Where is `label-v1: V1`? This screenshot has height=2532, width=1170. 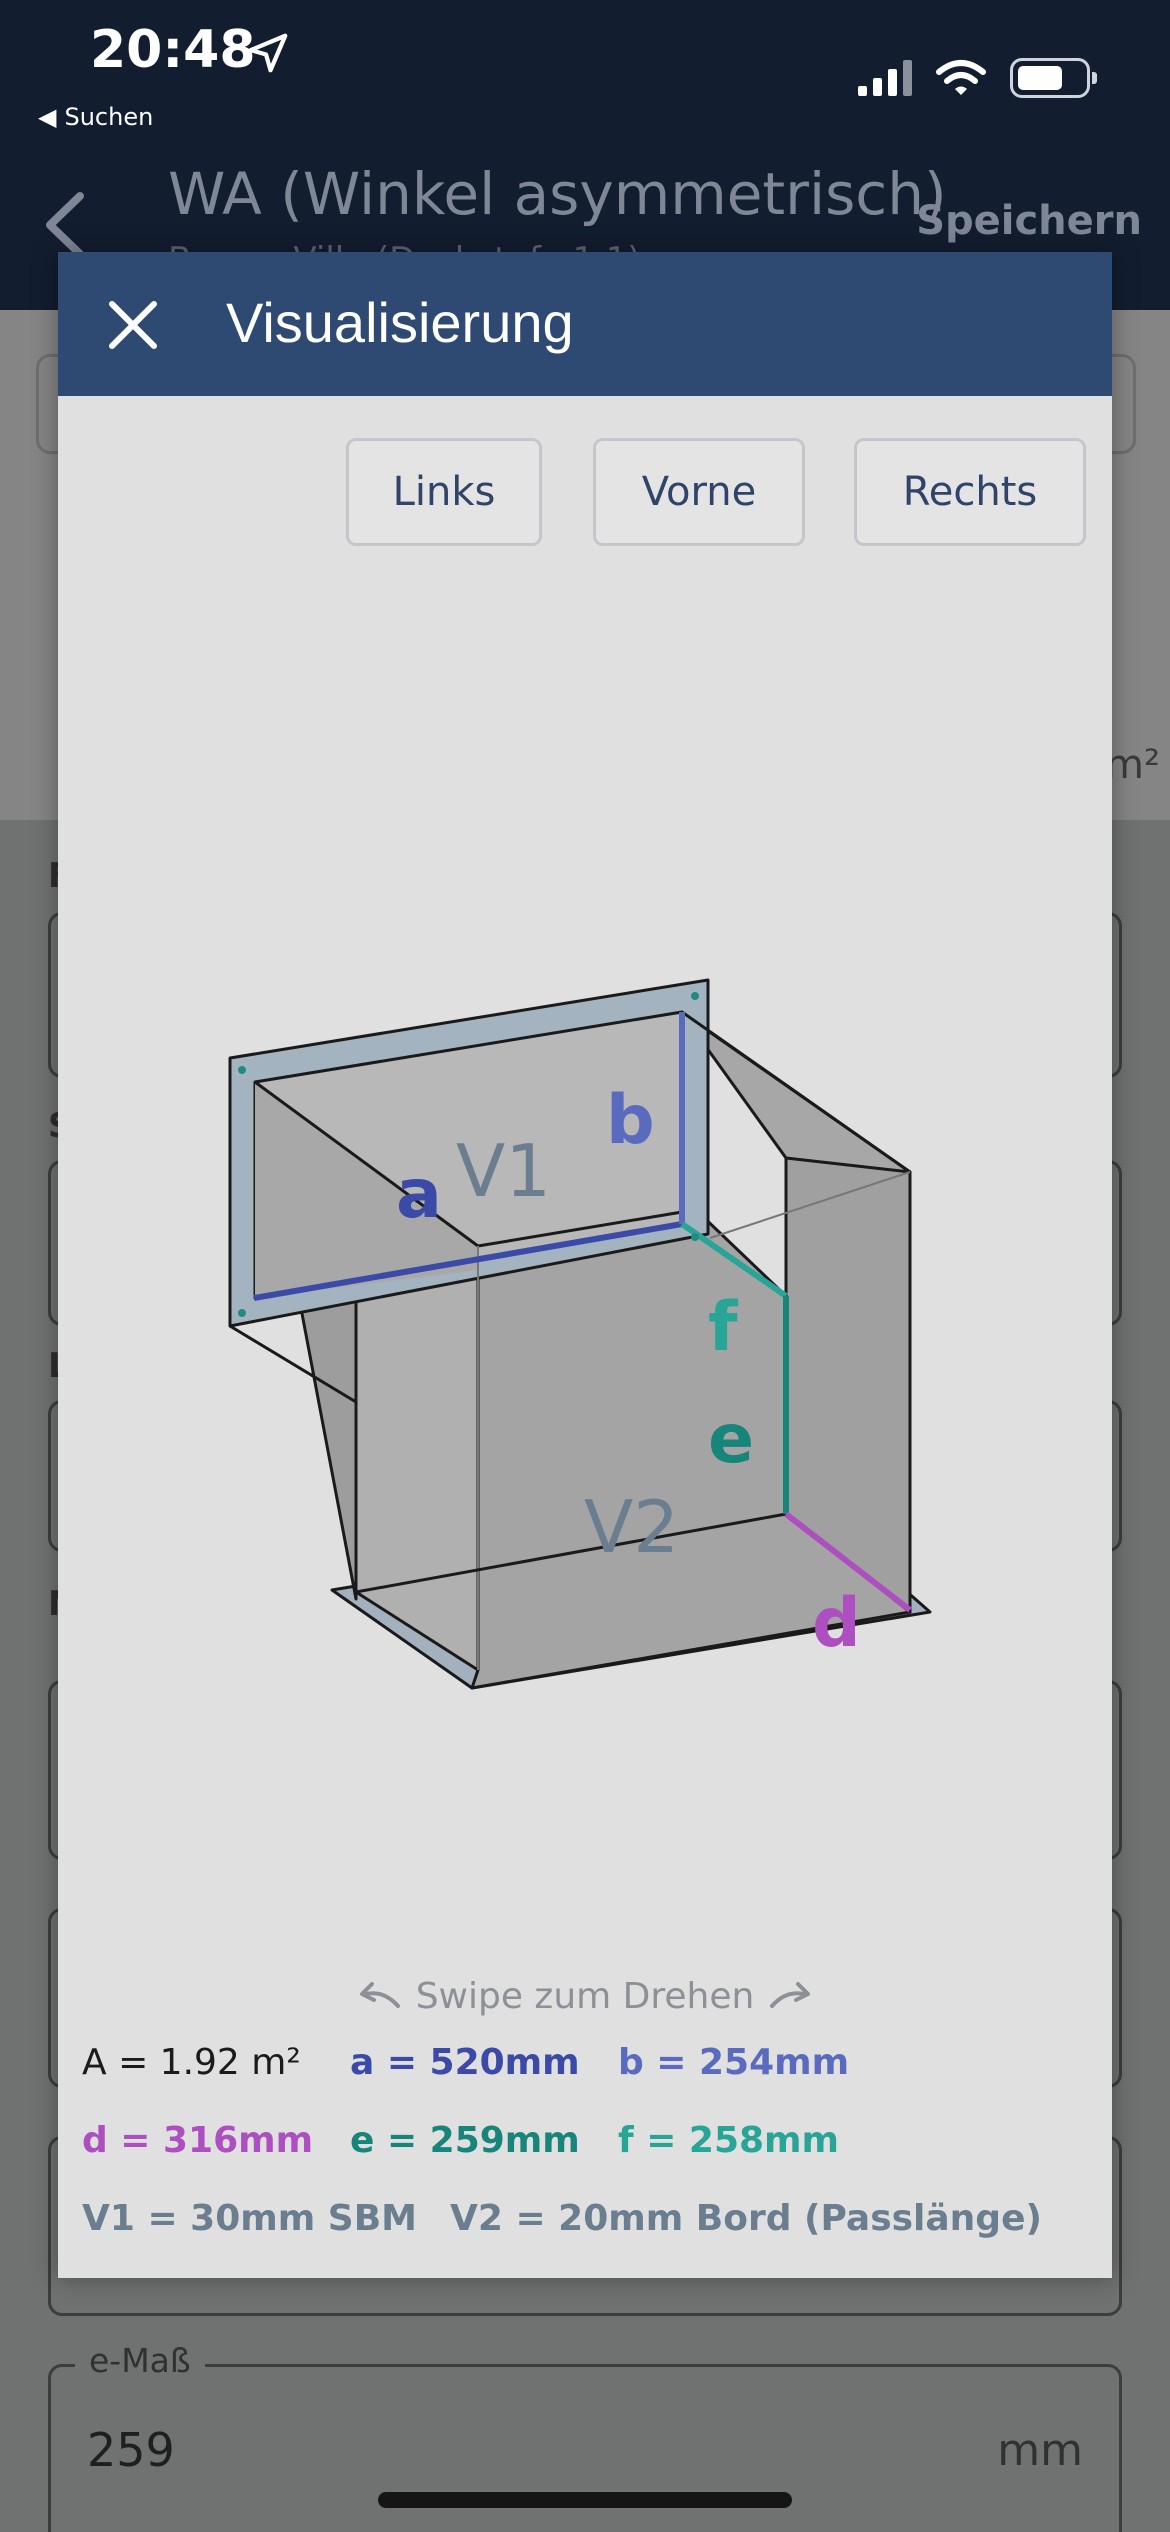 label-v1: V1 is located at coordinates (503, 1171).